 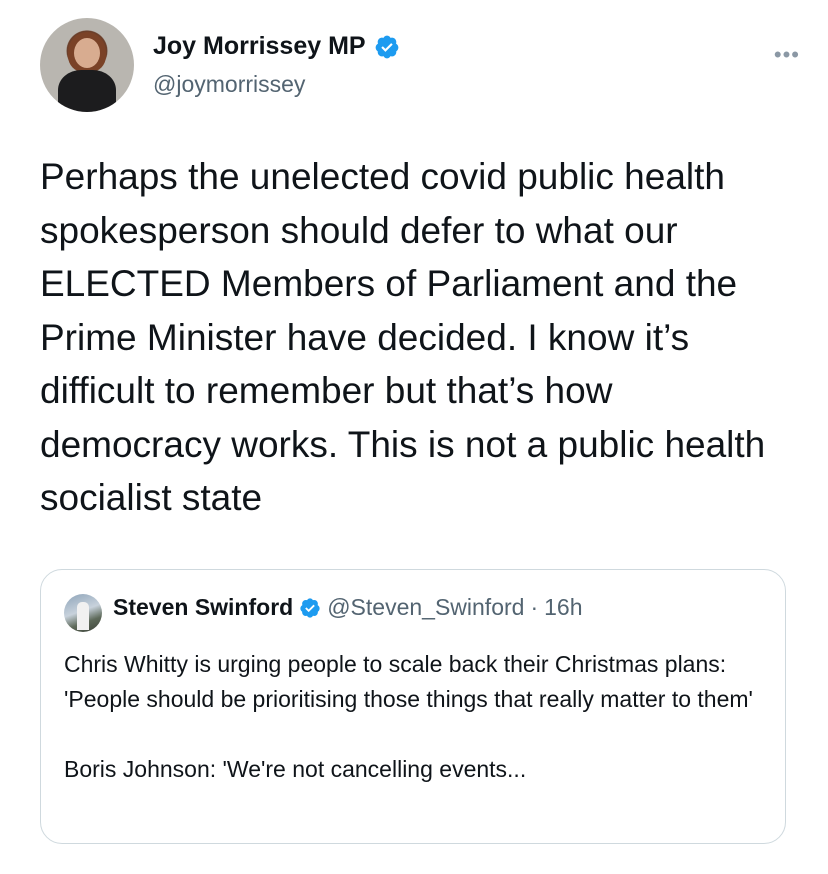 What do you see at coordinates (229, 84) in the screenshot?
I see `author-handle: @joymorrissey` at bounding box center [229, 84].